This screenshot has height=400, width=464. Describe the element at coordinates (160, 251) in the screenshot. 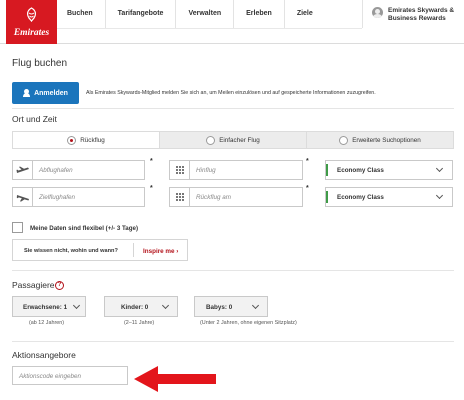

I see `inspire-me-link: Inspire me ›` at that location.